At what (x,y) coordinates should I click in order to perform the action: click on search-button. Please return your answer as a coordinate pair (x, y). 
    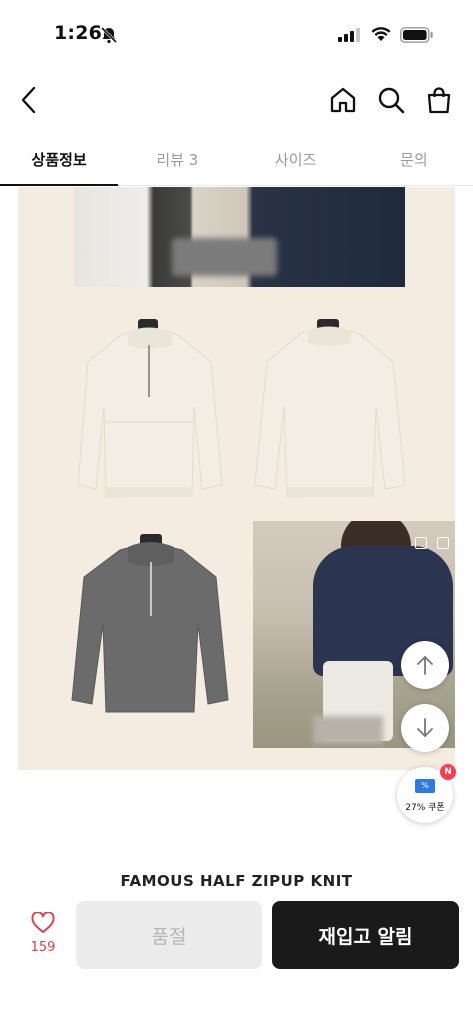
    Looking at the image, I should click on (391, 100).